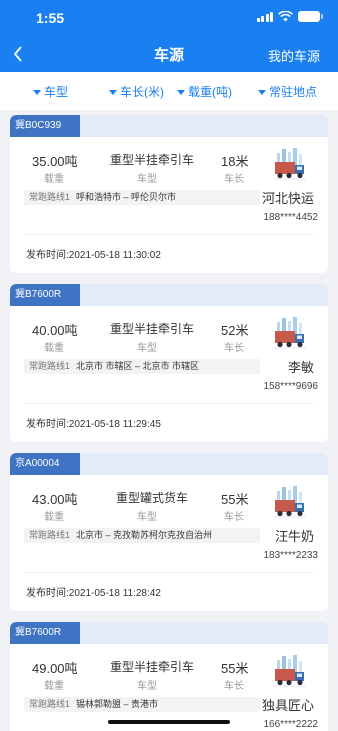 The width and height of the screenshot is (338, 731). What do you see at coordinates (285, 16) in the screenshot?
I see `wifi-icon` at bounding box center [285, 16].